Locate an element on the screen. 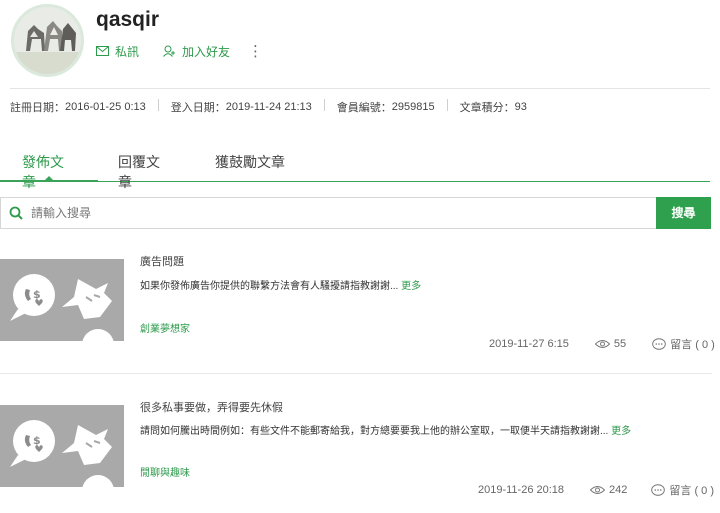  add-user-icon is located at coordinates (169, 51).